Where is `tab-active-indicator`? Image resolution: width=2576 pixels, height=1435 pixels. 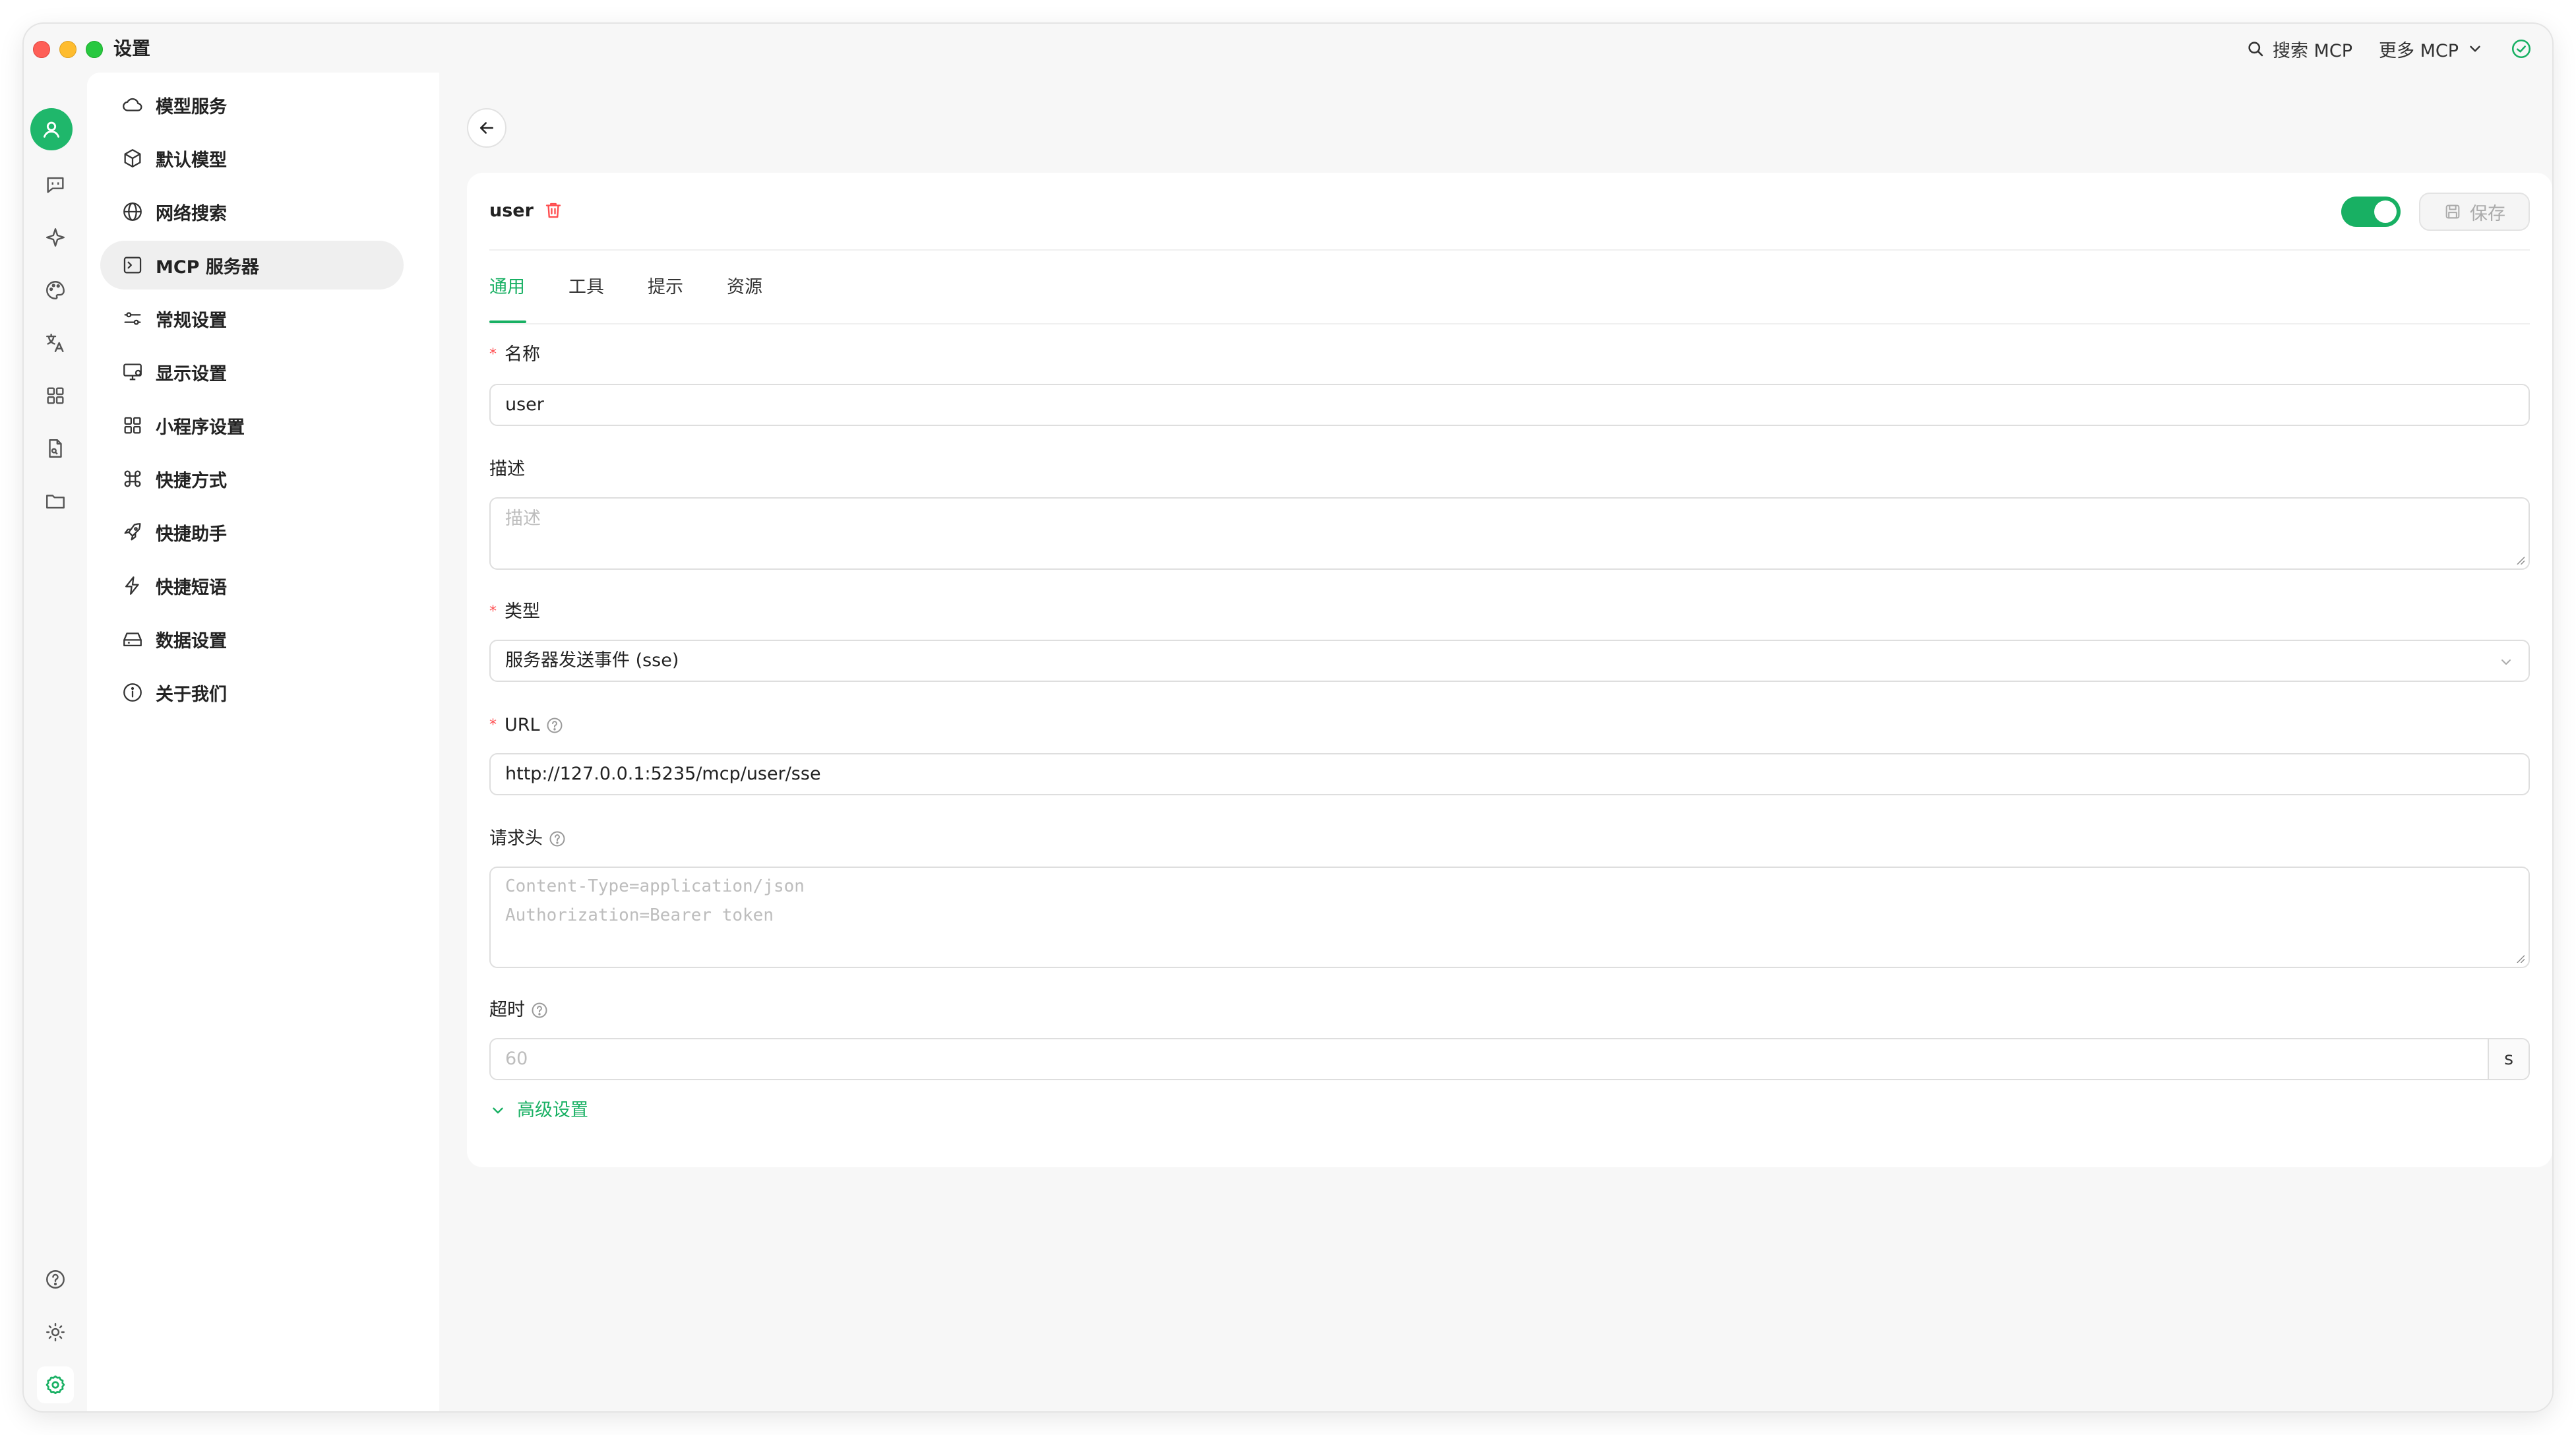 tab-active-indicator is located at coordinates (507, 322).